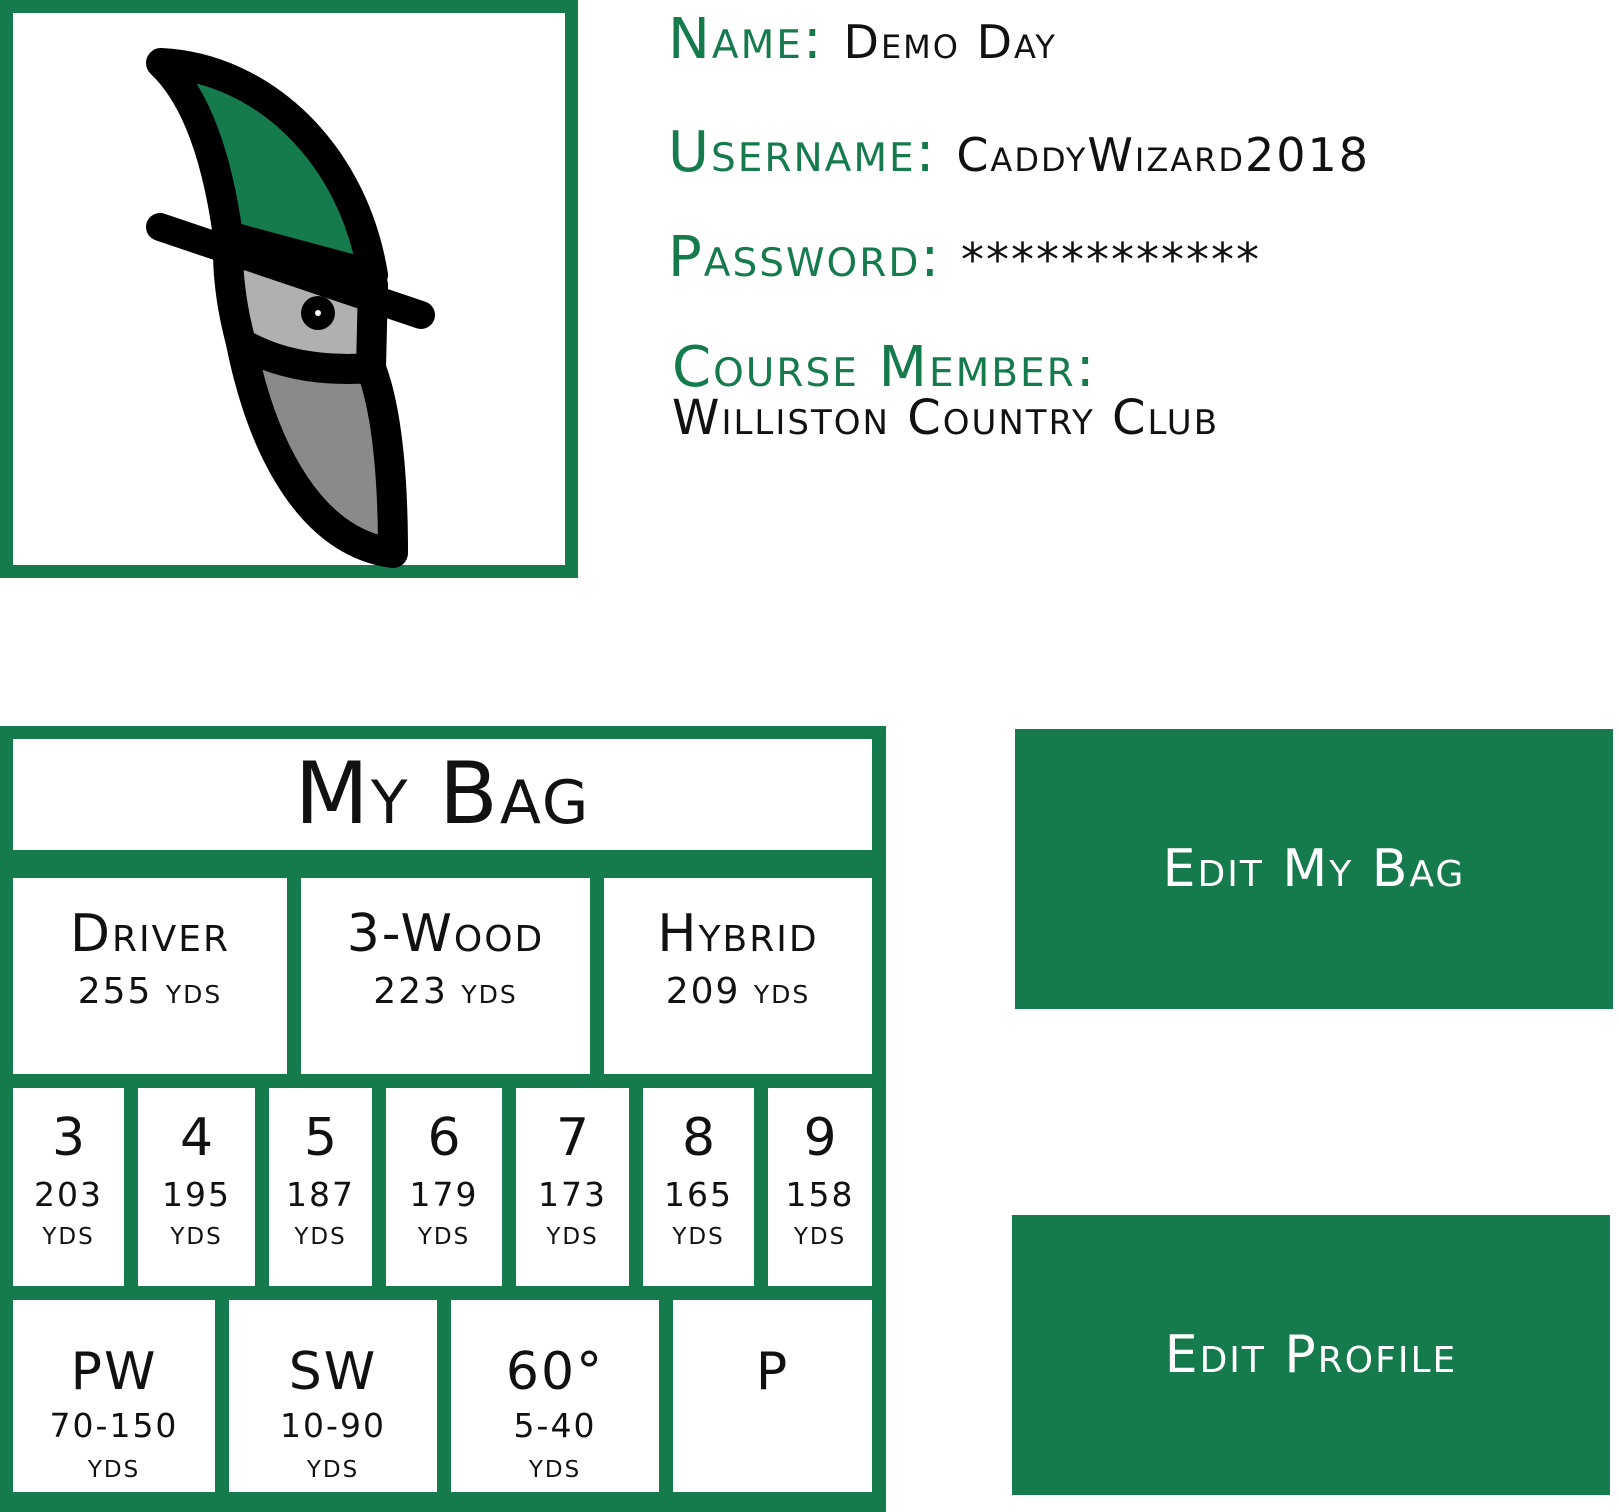 Image resolution: width=1619 pixels, height=1512 pixels. What do you see at coordinates (444, 1194) in the screenshot?
I see `club-distance: 179` at bounding box center [444, 1194].